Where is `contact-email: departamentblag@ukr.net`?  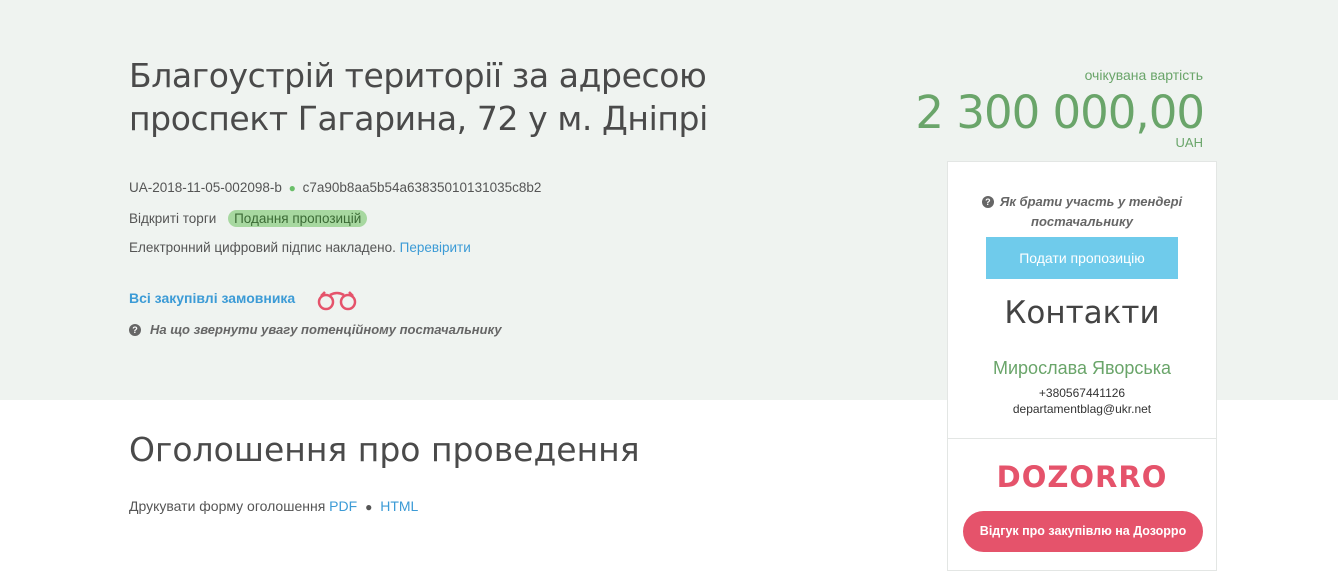
contact-email: departamentblag@ukr.net is located at coordinates (1082, 409).